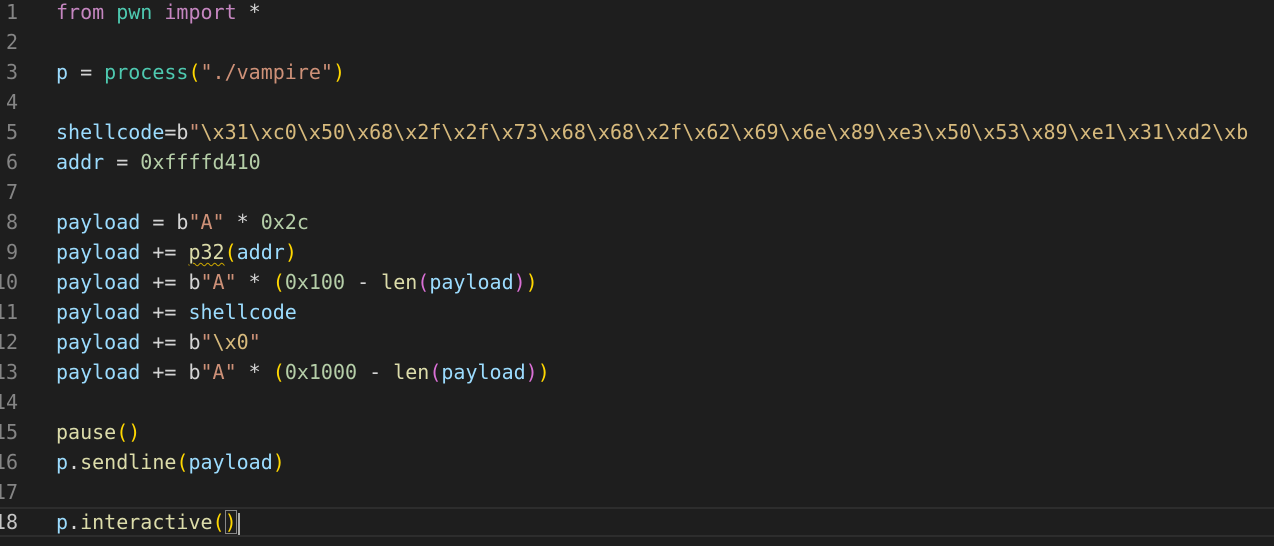 Image resolution: width=1274 pixels, height=546 pixels. Describe the element at coordinates (11, 42) in the screenshot. I see `line-number: 2` at that location.